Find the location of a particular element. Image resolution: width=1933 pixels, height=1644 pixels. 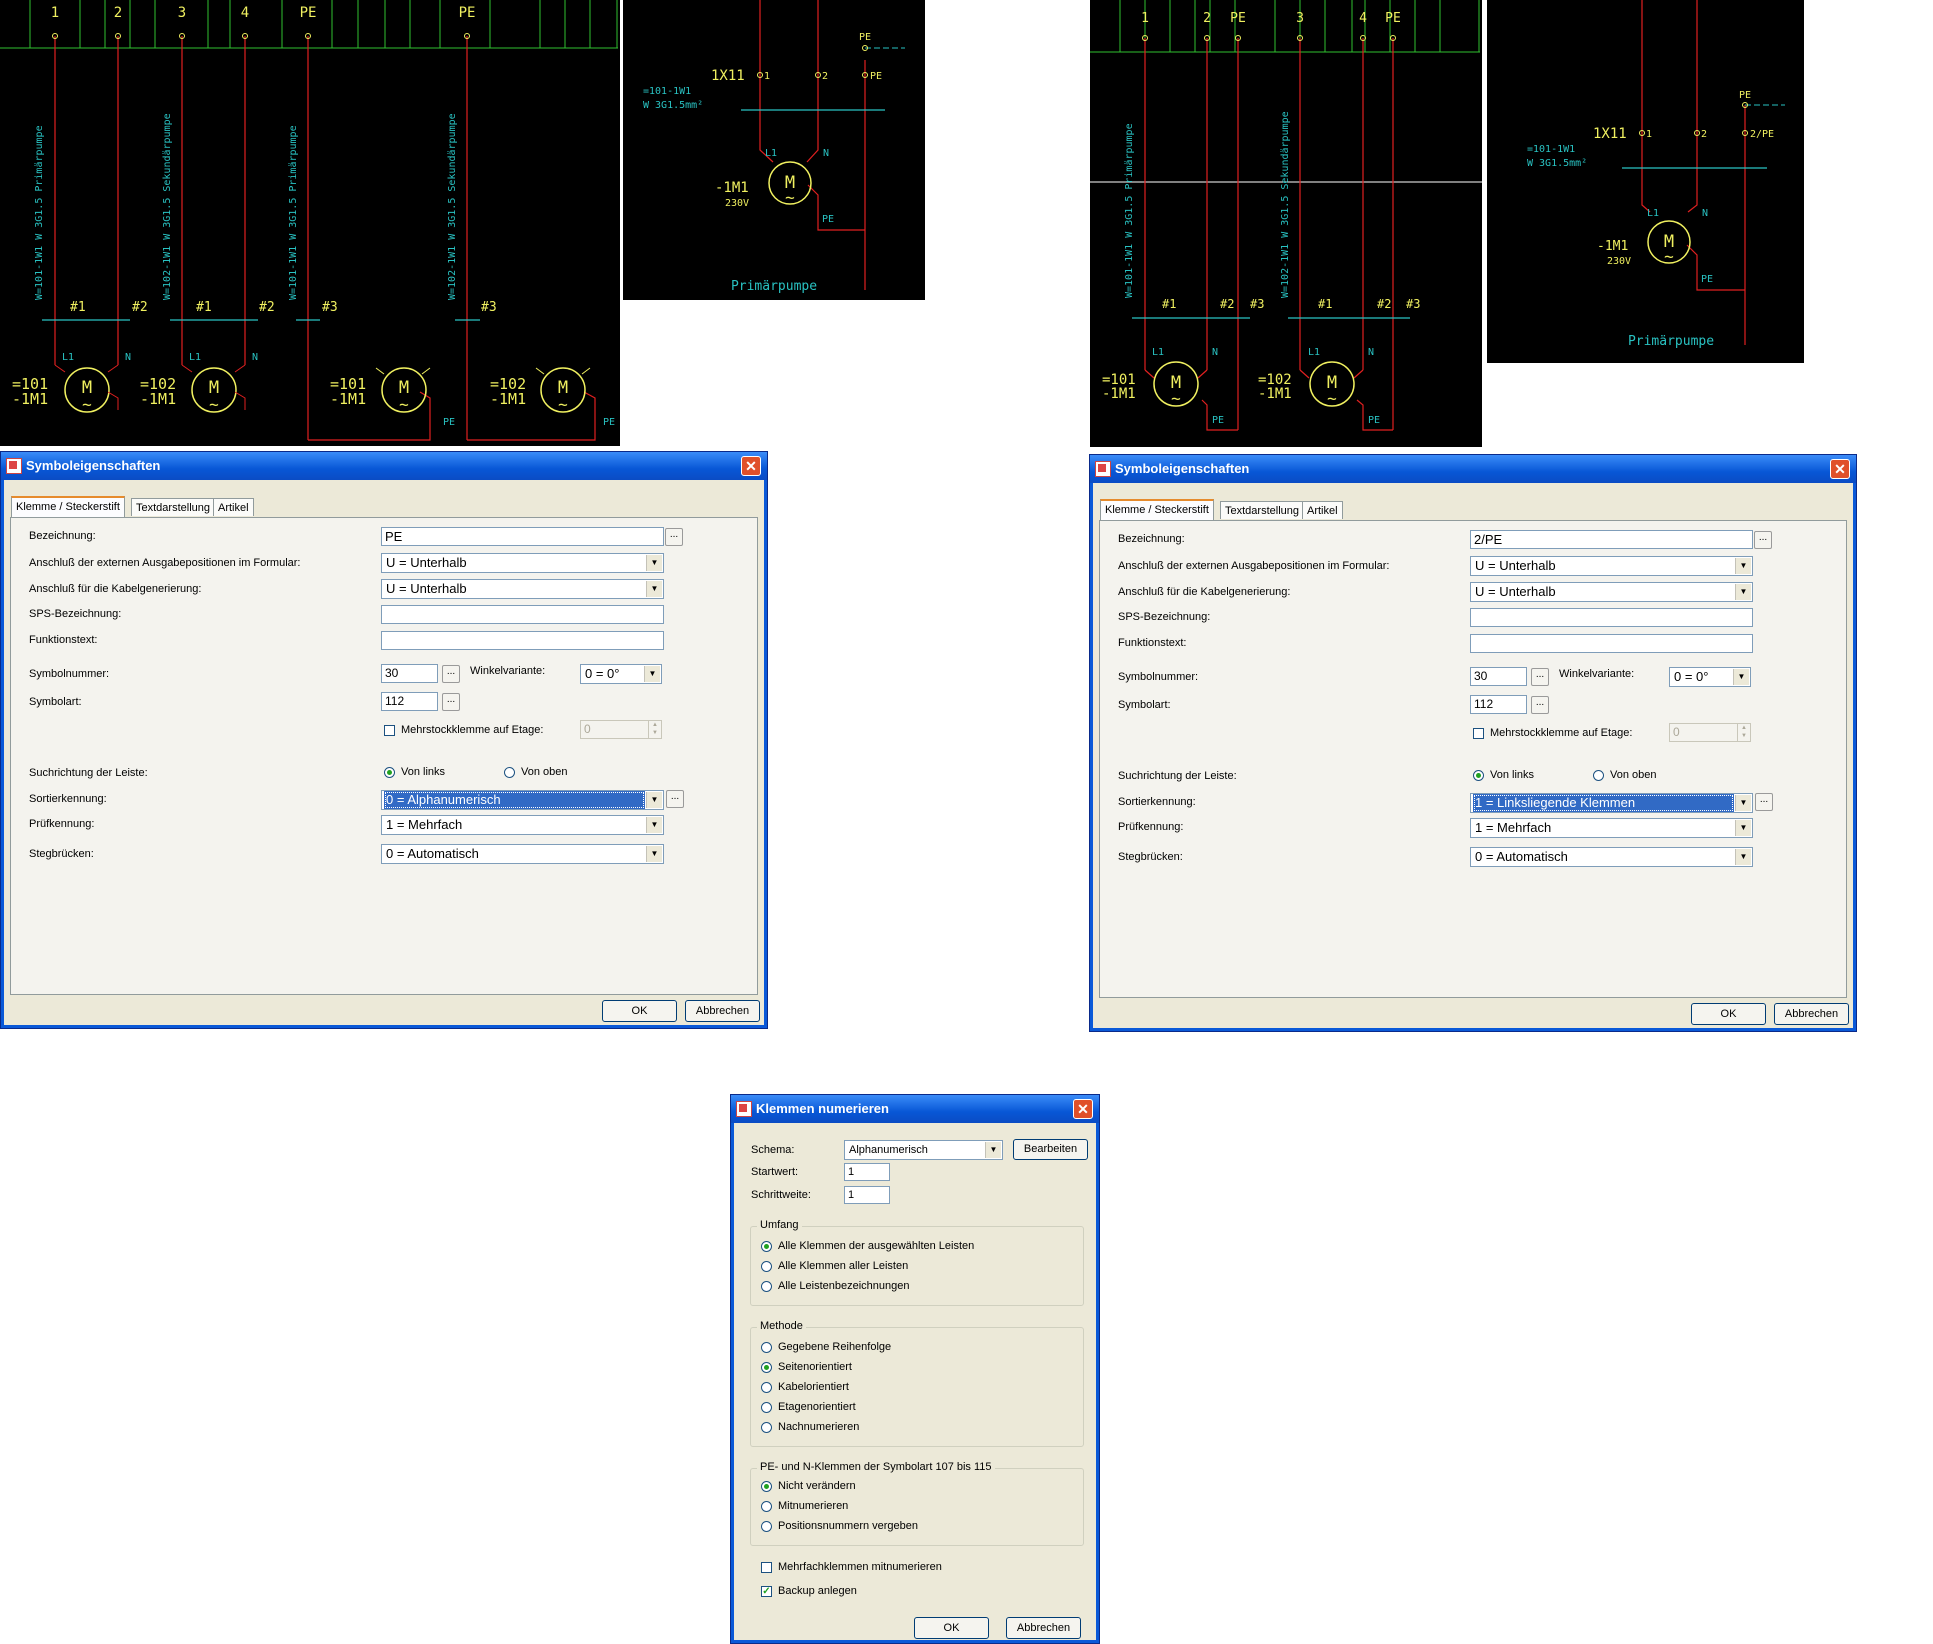

schrittweite-input: 1 is located at coordinates (867, 1195).